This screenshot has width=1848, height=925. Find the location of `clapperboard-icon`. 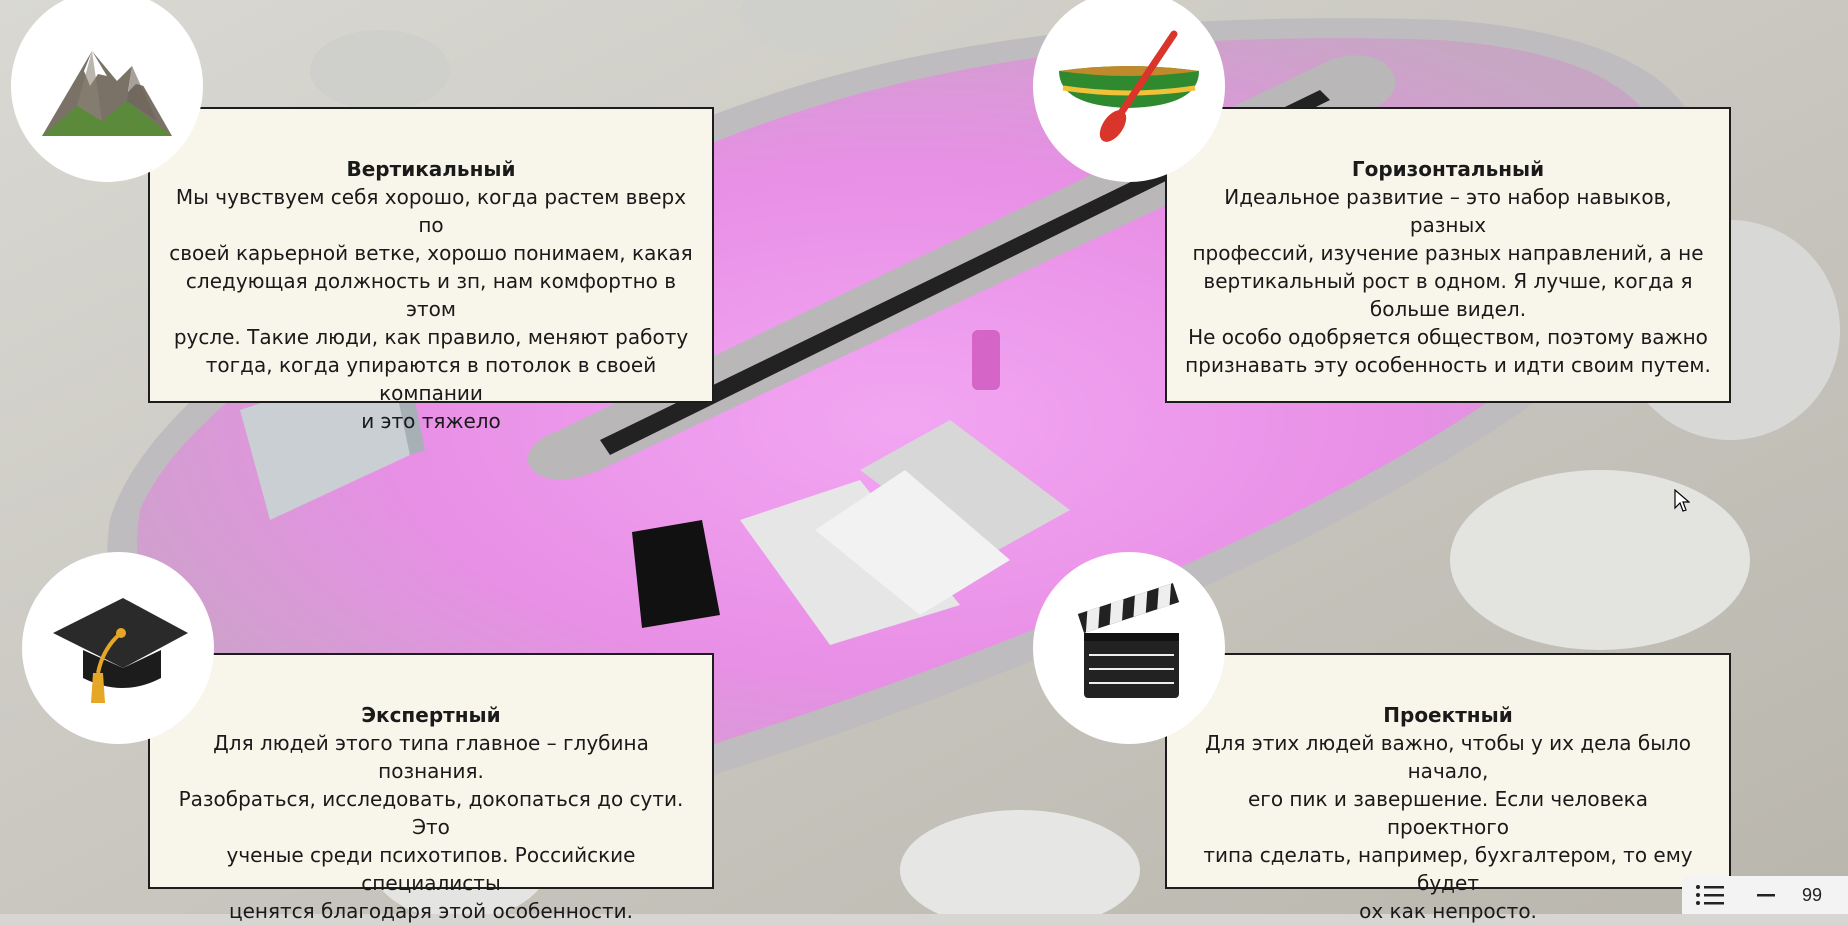

clapperboard-icon is located at coordinates (1129, 648).